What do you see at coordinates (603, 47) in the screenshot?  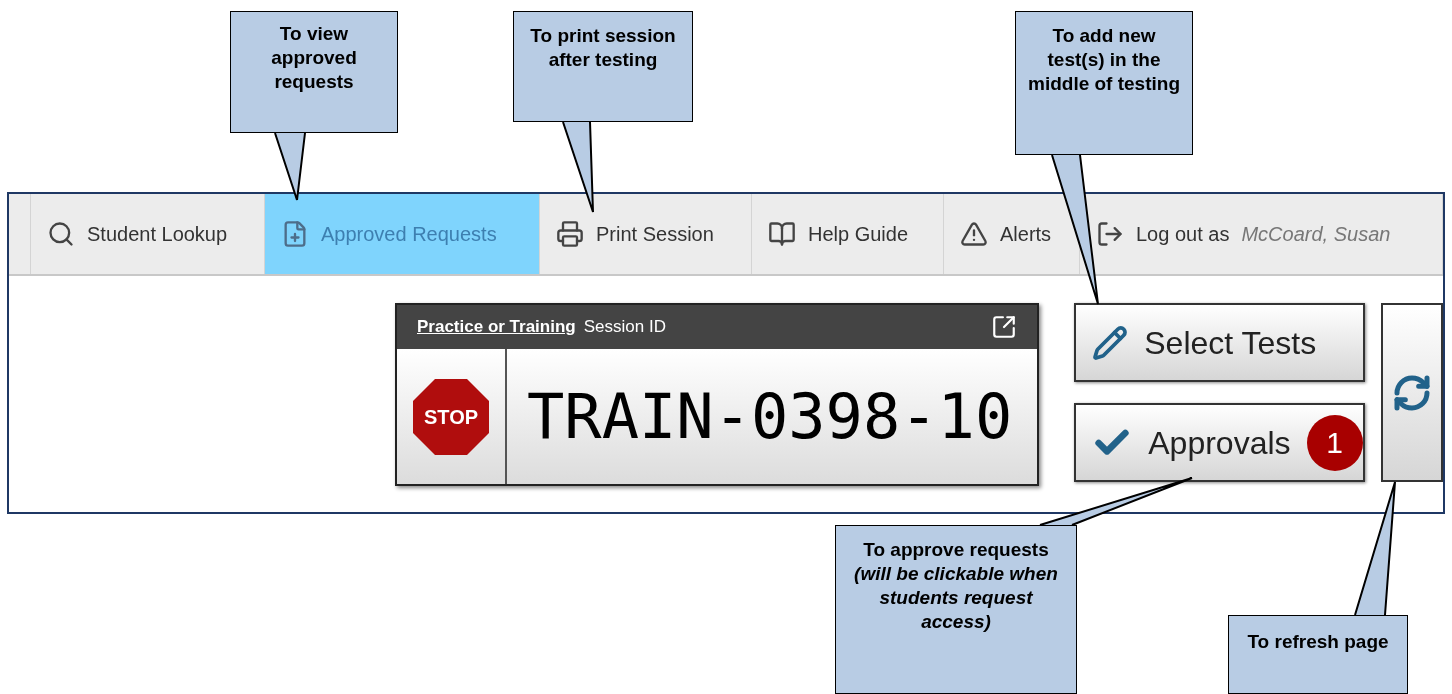 I see `callout-text: To print session after testing` at bounding box center [603, 47].